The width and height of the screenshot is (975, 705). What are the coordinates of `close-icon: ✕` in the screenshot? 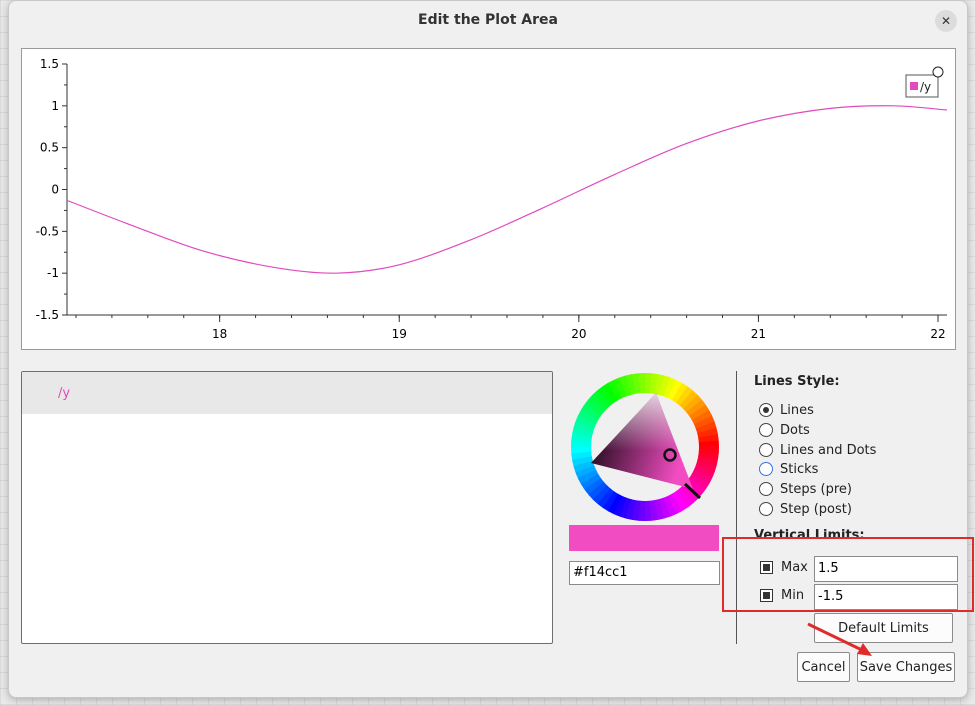 It's located at (946, 21).